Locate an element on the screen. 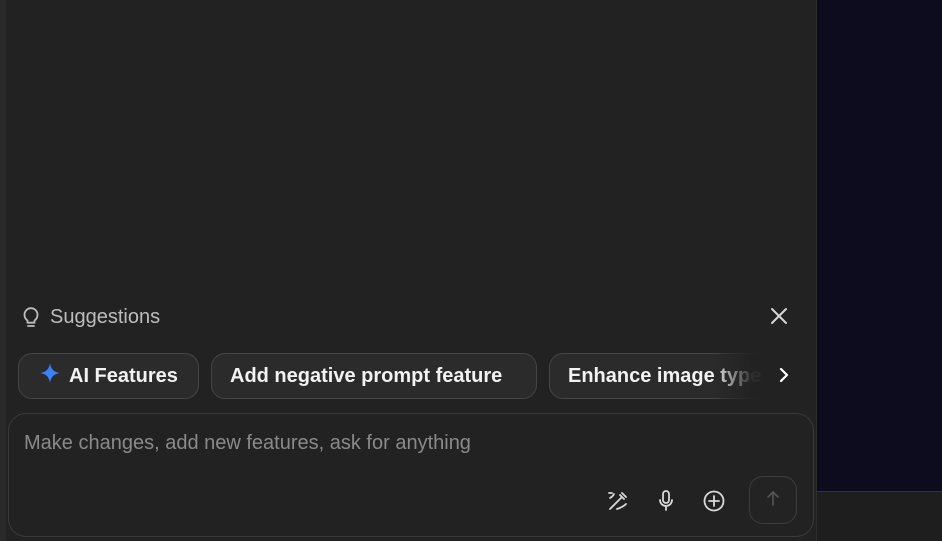  send-button is located at coordinates (773, 500).